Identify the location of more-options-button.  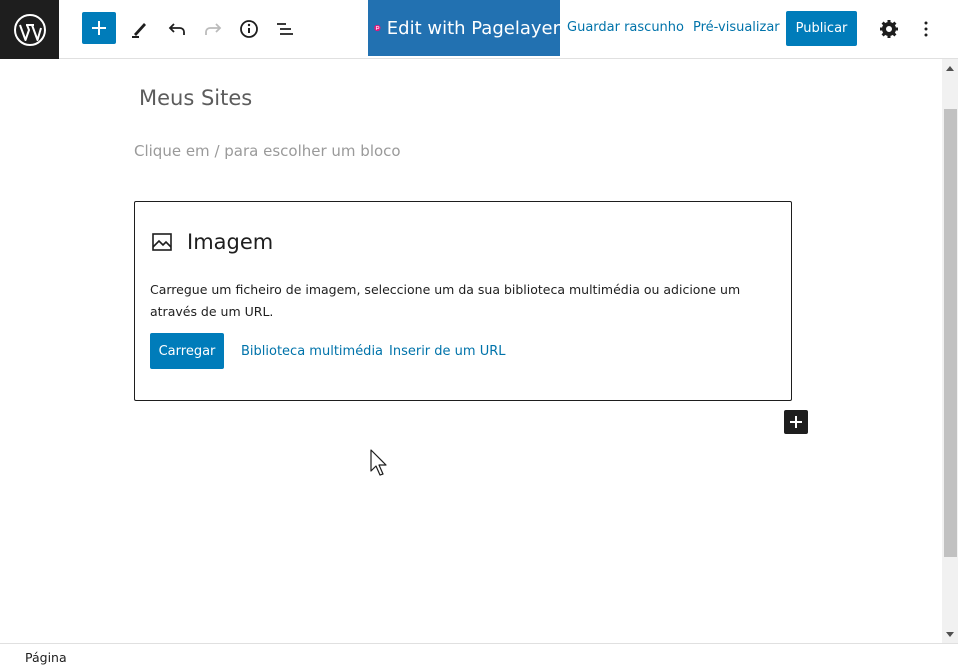
(926, 29).